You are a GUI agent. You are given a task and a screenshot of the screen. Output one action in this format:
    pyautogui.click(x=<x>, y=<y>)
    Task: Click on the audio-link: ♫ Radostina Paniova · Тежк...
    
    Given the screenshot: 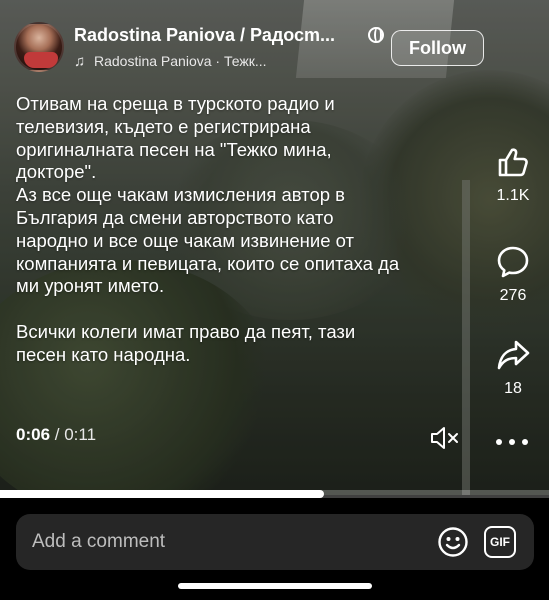 What is the action you would take?
    pyautogui.click(x=170, y=61)
    